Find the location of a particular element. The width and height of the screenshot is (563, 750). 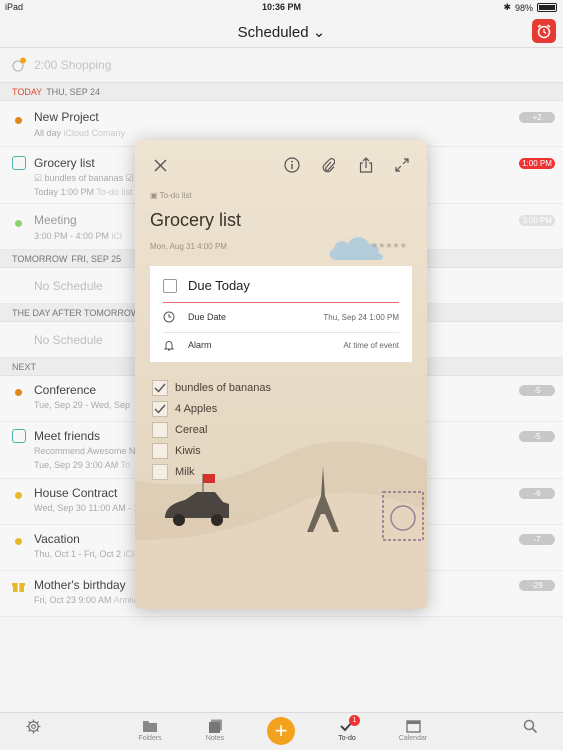

subtask-label: Kiwis is located at coordinates (188, 450).